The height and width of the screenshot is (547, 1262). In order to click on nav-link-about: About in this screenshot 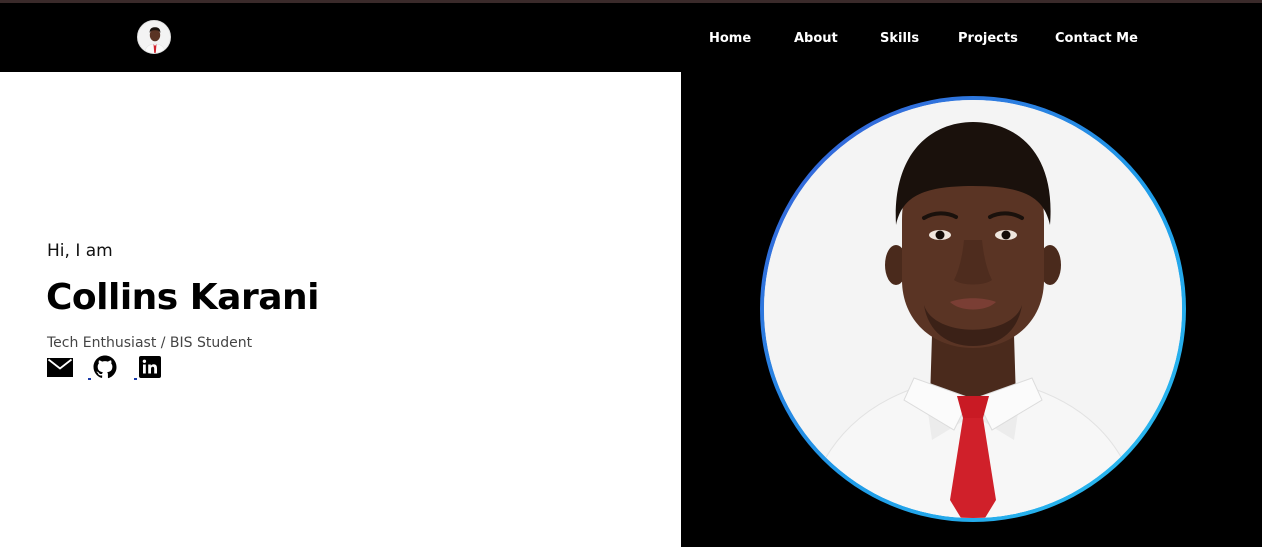, I will do `click(816, 38)`.